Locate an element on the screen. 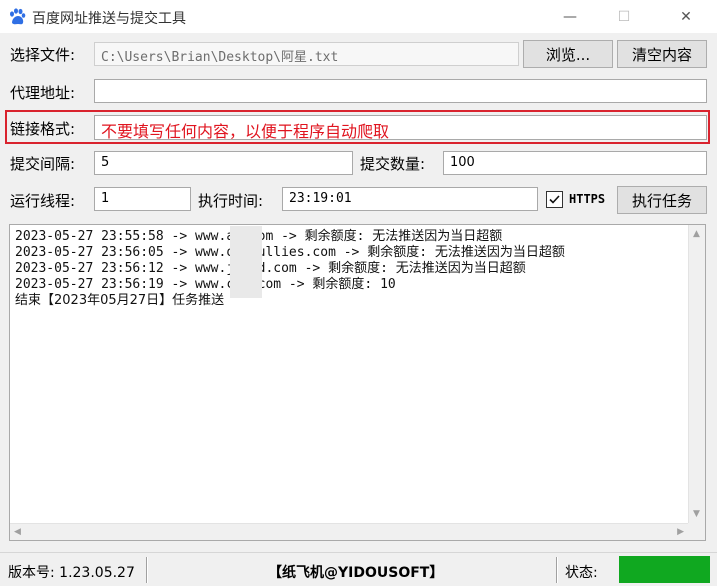  https-label: HTTPS is located at coordinates (587, 199).